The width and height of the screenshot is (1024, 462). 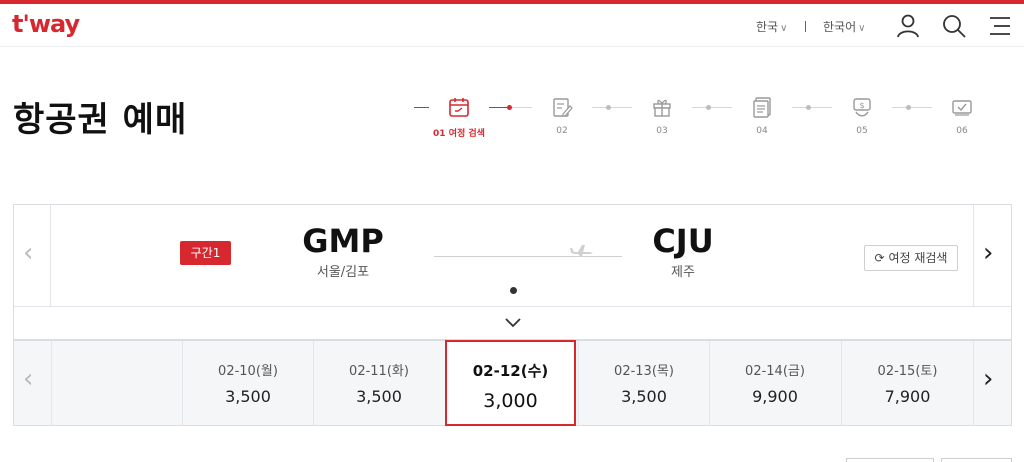 I want to click on route-divider, so click(x=512, y=306).